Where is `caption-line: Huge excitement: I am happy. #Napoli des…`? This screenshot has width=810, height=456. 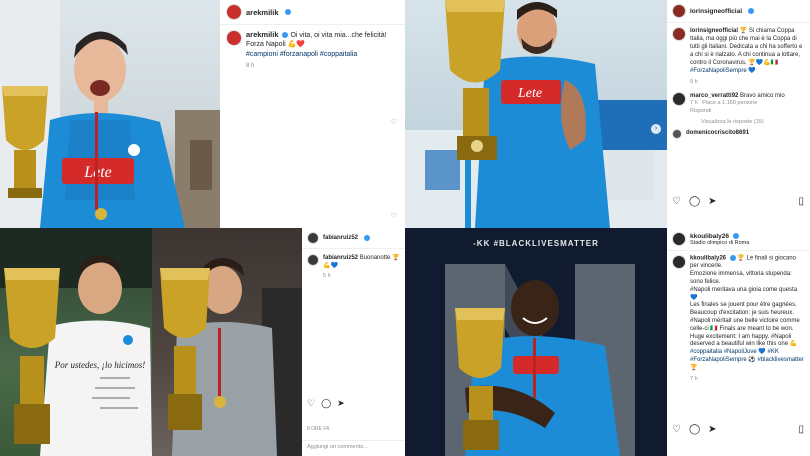 caption-line: Huge excitement: I am happy. #Napoli des… is located at coordinates (744, 340).